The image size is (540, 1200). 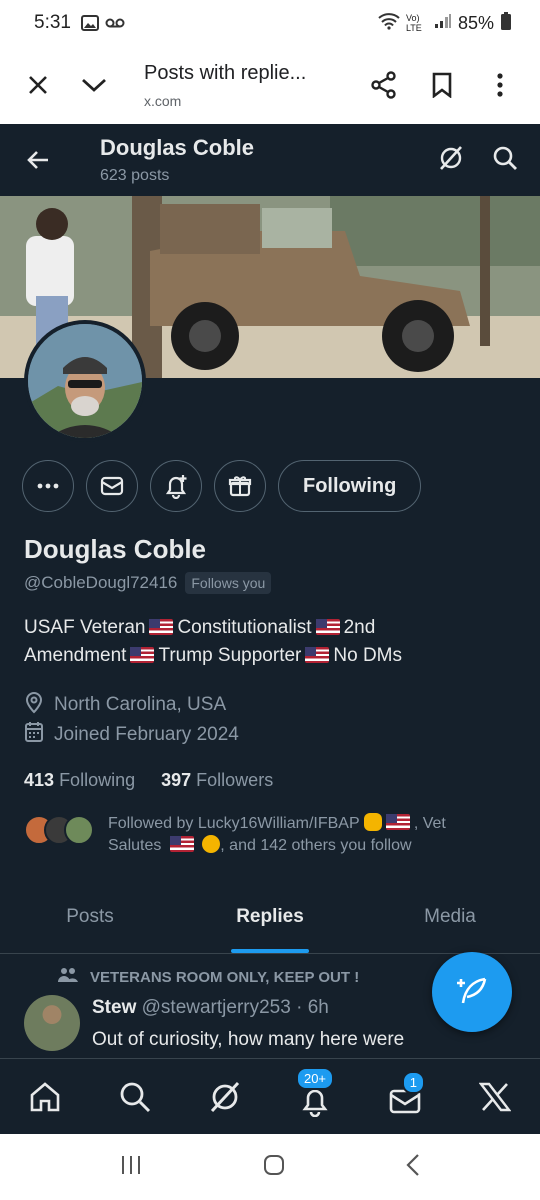 I want to click on battery-icon, so click(x=506, y=23).